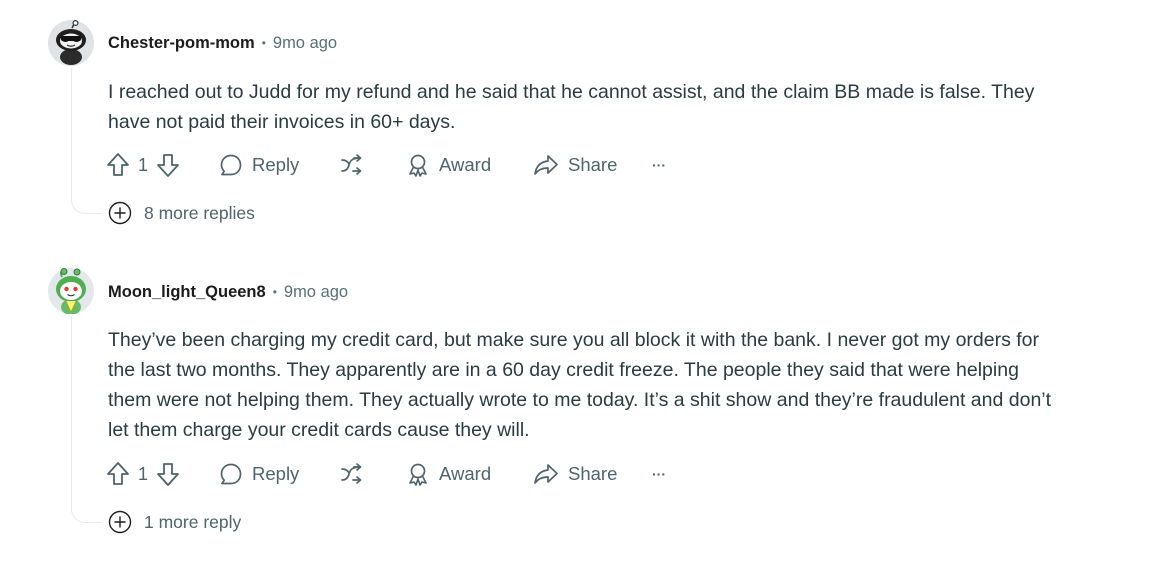 The image size is (1159, 568). Describe the element at coordinates (181, 43) in the screenshot. I see `username: Chester-pom-mom` at that location.